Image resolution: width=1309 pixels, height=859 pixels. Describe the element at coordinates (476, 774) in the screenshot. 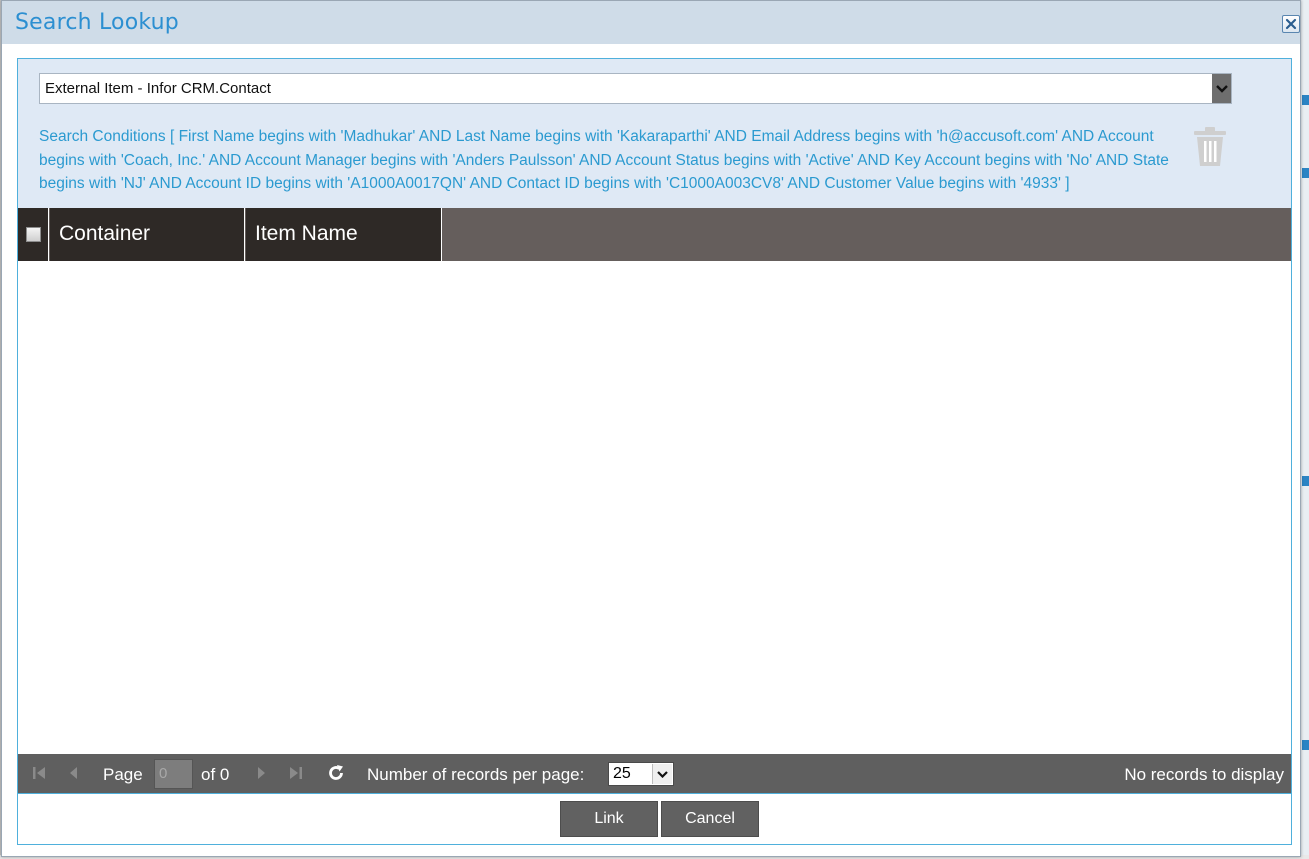

I see `records-per-page-label: Number of records per page:` at that location.